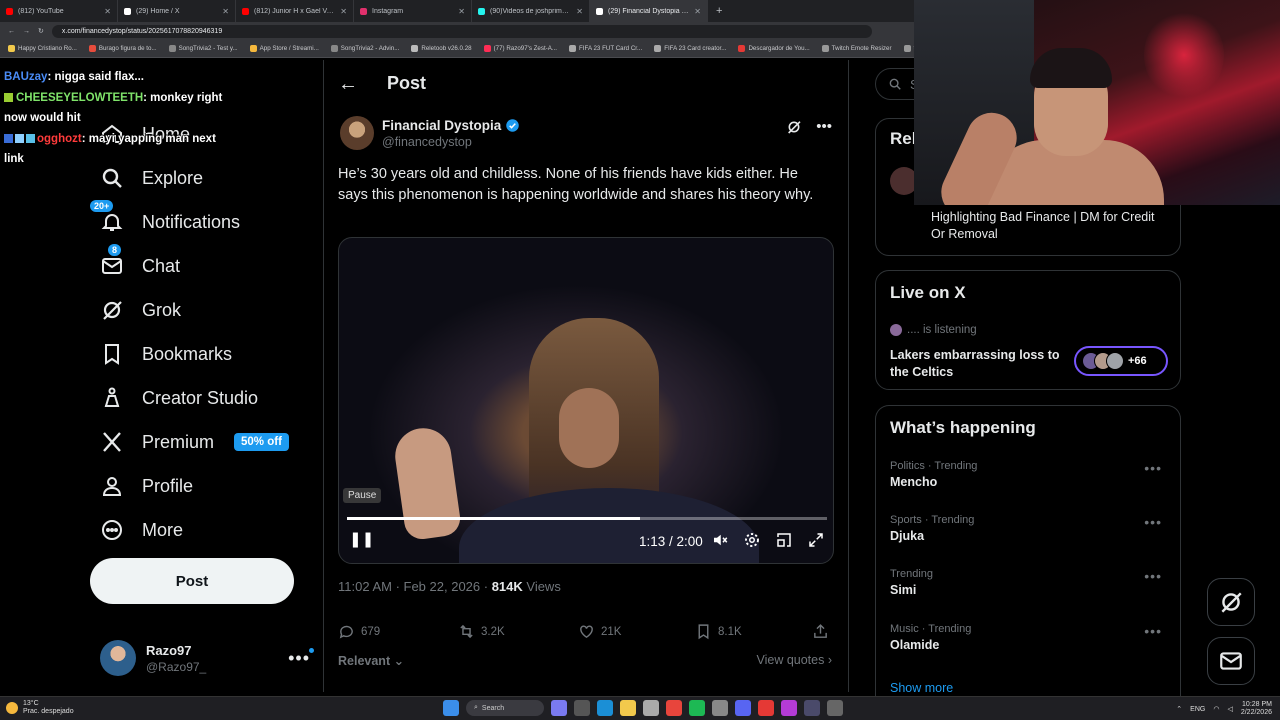 The height and width of the screenshot is (720, 1280). Describe the element at coordinates (441, 125) in the screenshot. I see `author-name: Financial Dystopia` at that location.